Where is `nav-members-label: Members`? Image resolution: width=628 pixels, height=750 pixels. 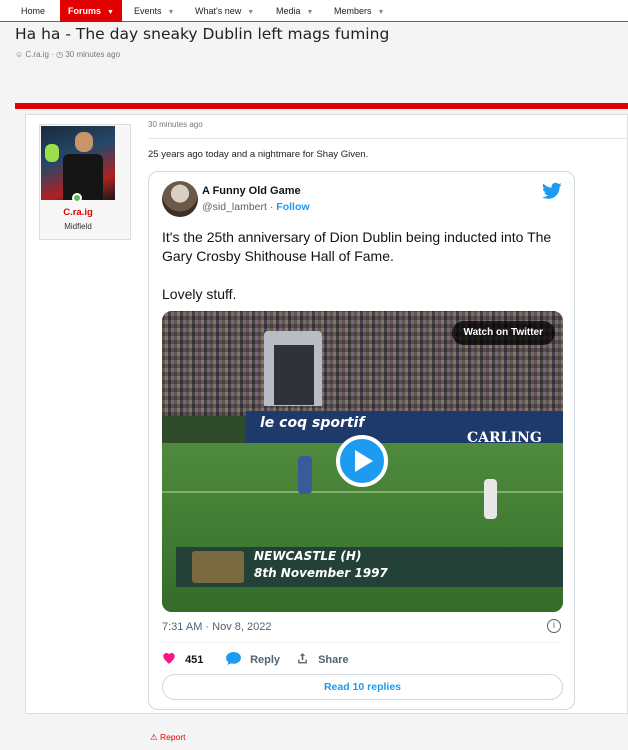
nav-members-label: Members is located at coordinates (353, 11).